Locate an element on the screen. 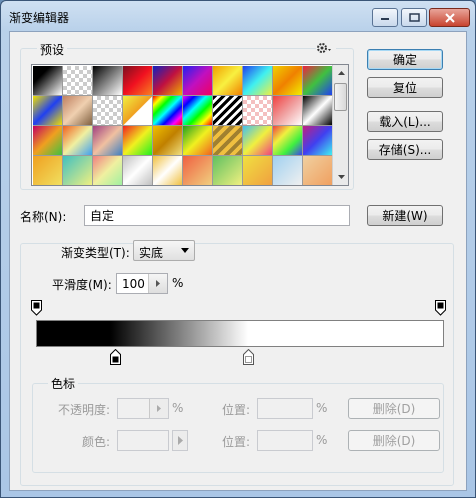  minimize-button is located at coordinates (385, 17).